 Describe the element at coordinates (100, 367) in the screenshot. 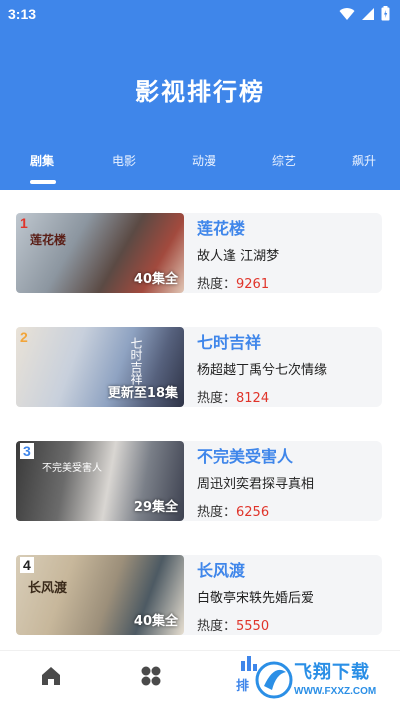

I see `poster-thumbnail: 七时吉祥 2 更新至18集` at that location.